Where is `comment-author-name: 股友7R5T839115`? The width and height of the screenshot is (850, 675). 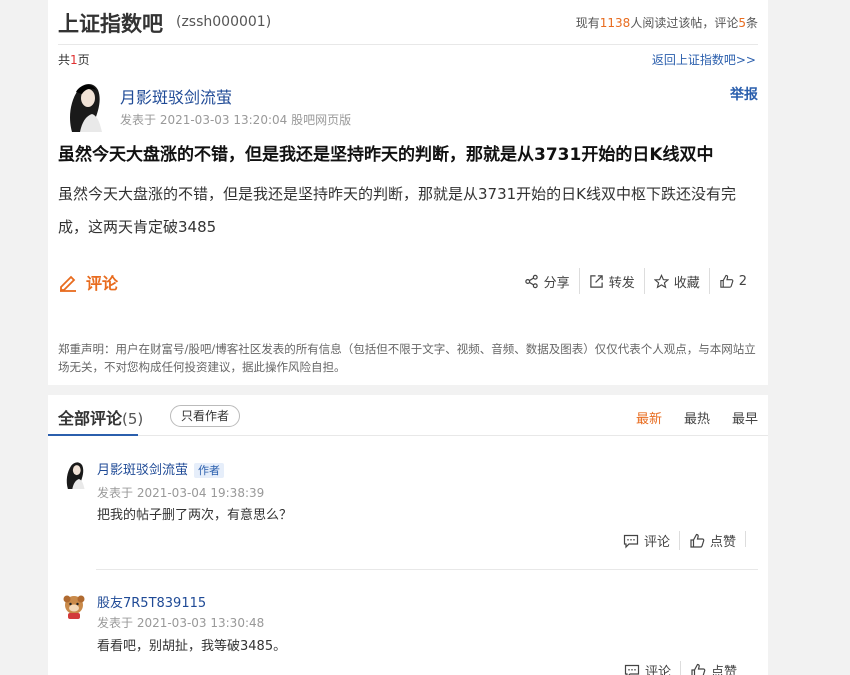
comment-author-name: 股友7R5T839115 is located at coordinates (151, 603).